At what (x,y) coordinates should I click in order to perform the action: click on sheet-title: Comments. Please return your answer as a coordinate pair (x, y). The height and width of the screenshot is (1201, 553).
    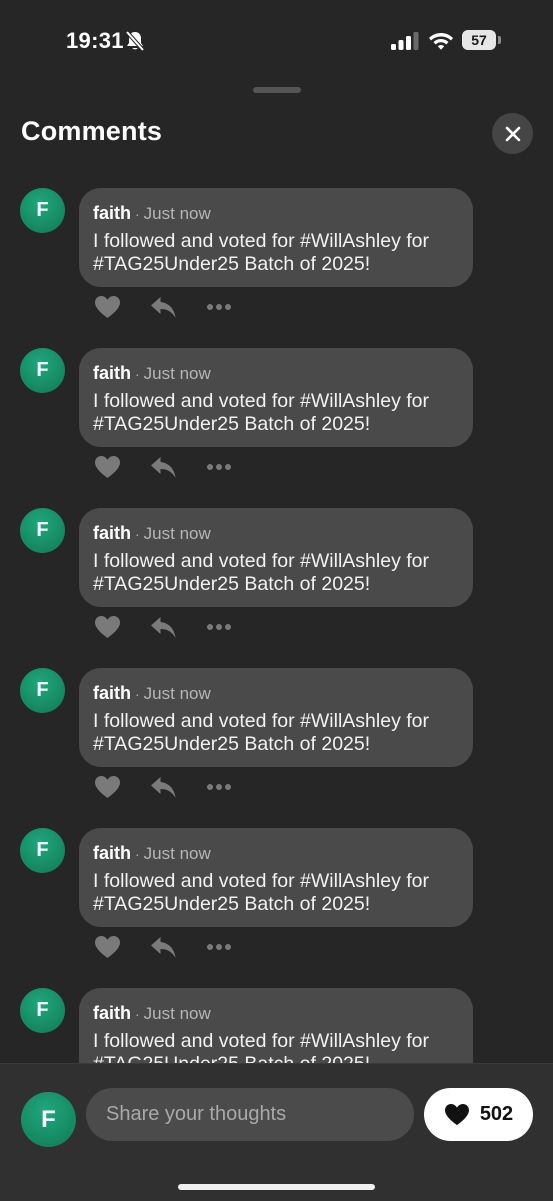
    Looking at the image, I should click on (92, 131).